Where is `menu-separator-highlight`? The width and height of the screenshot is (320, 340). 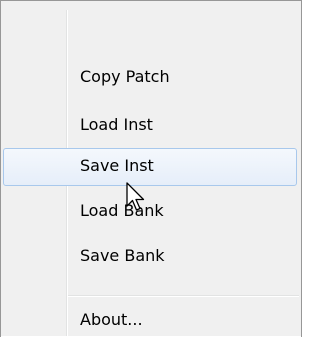
menu-separator-highlight is located at coordinates (183, 296).